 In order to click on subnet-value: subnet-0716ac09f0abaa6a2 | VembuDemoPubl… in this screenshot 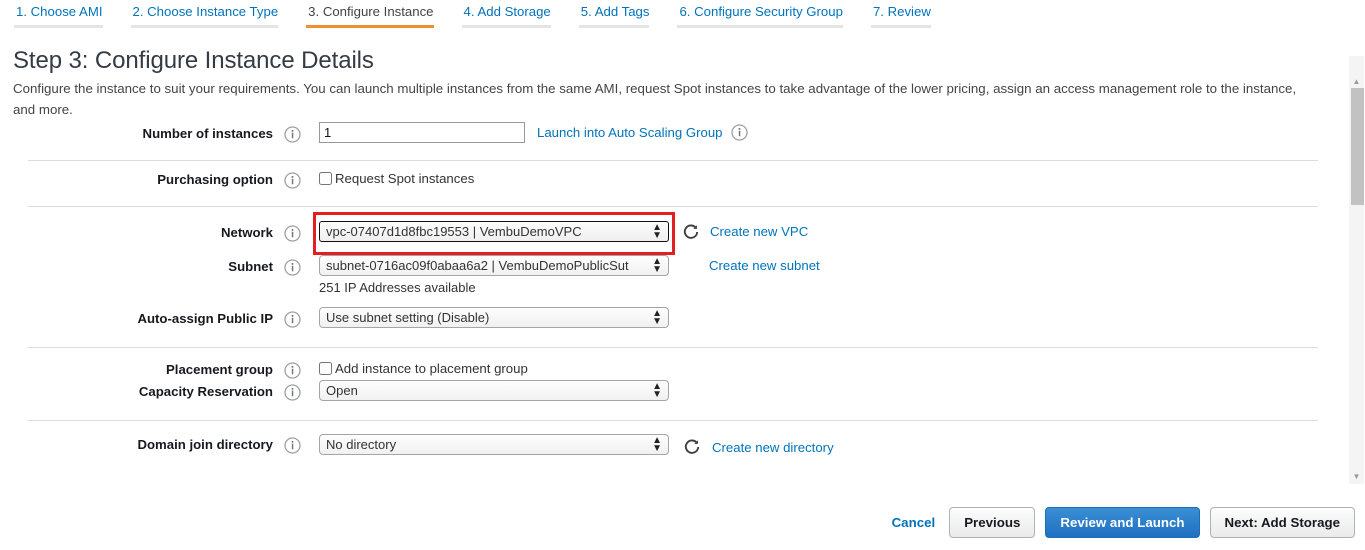, I will do `click(477, 265)`.